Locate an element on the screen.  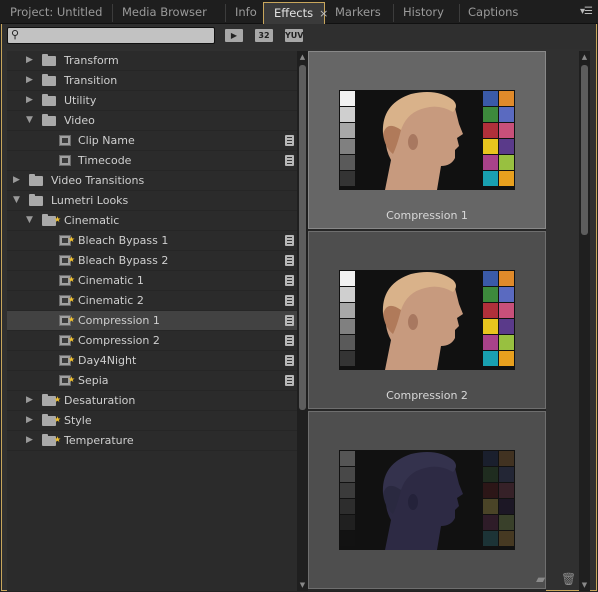
tree-folder-row: ▼ Cinematic is located at coordinates (152, 220).